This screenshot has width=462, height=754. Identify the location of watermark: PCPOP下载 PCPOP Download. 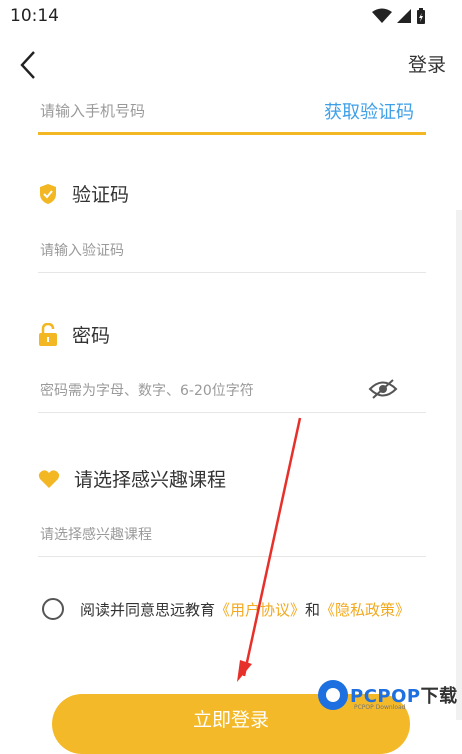
(389, 698).